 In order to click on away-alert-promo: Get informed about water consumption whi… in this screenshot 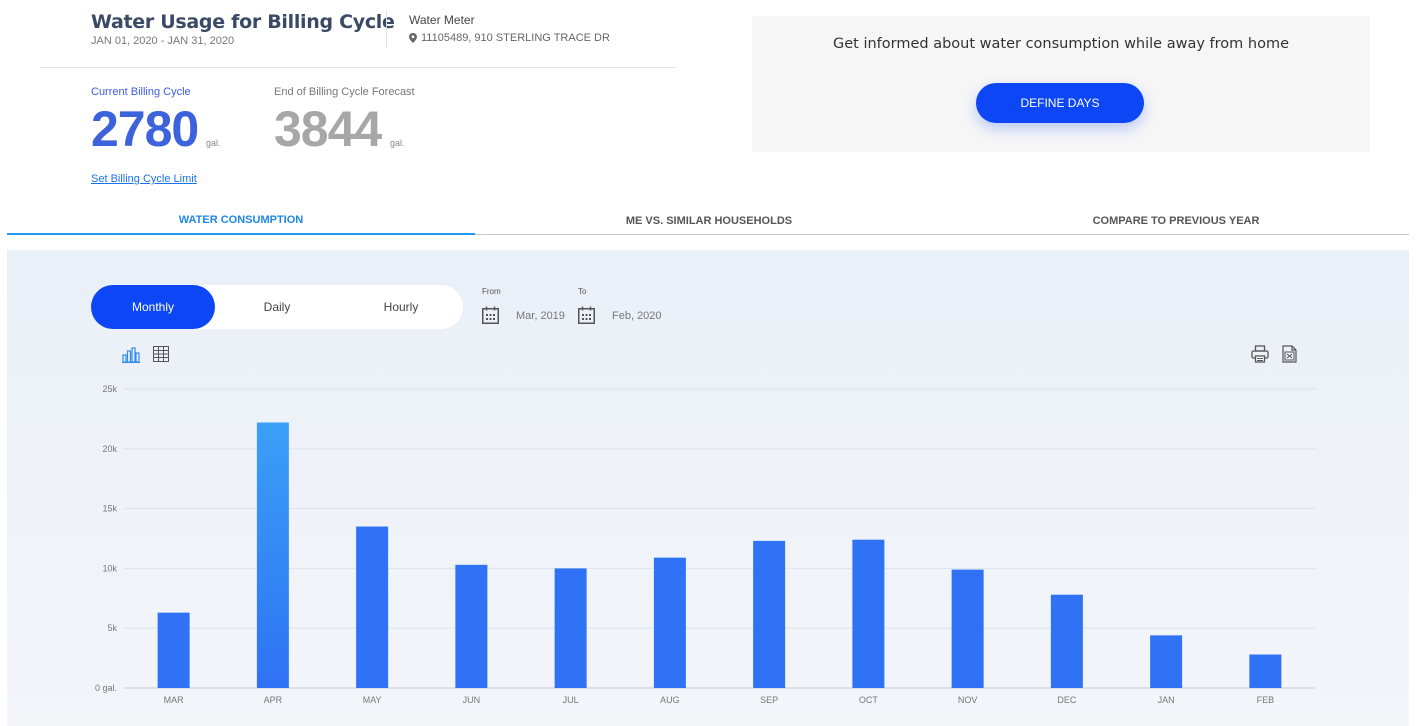, I will do `click(1061, 84)`.